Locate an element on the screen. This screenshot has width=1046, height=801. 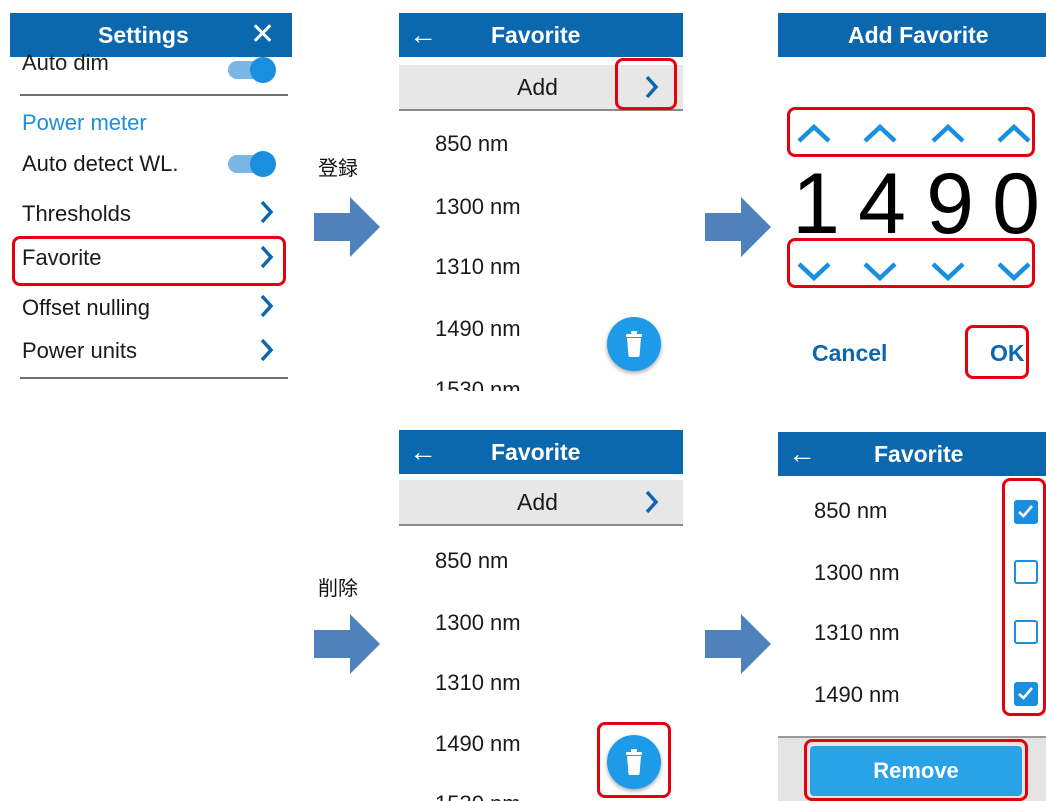
auto-dim-toggle is located at coordinates (252, 70).